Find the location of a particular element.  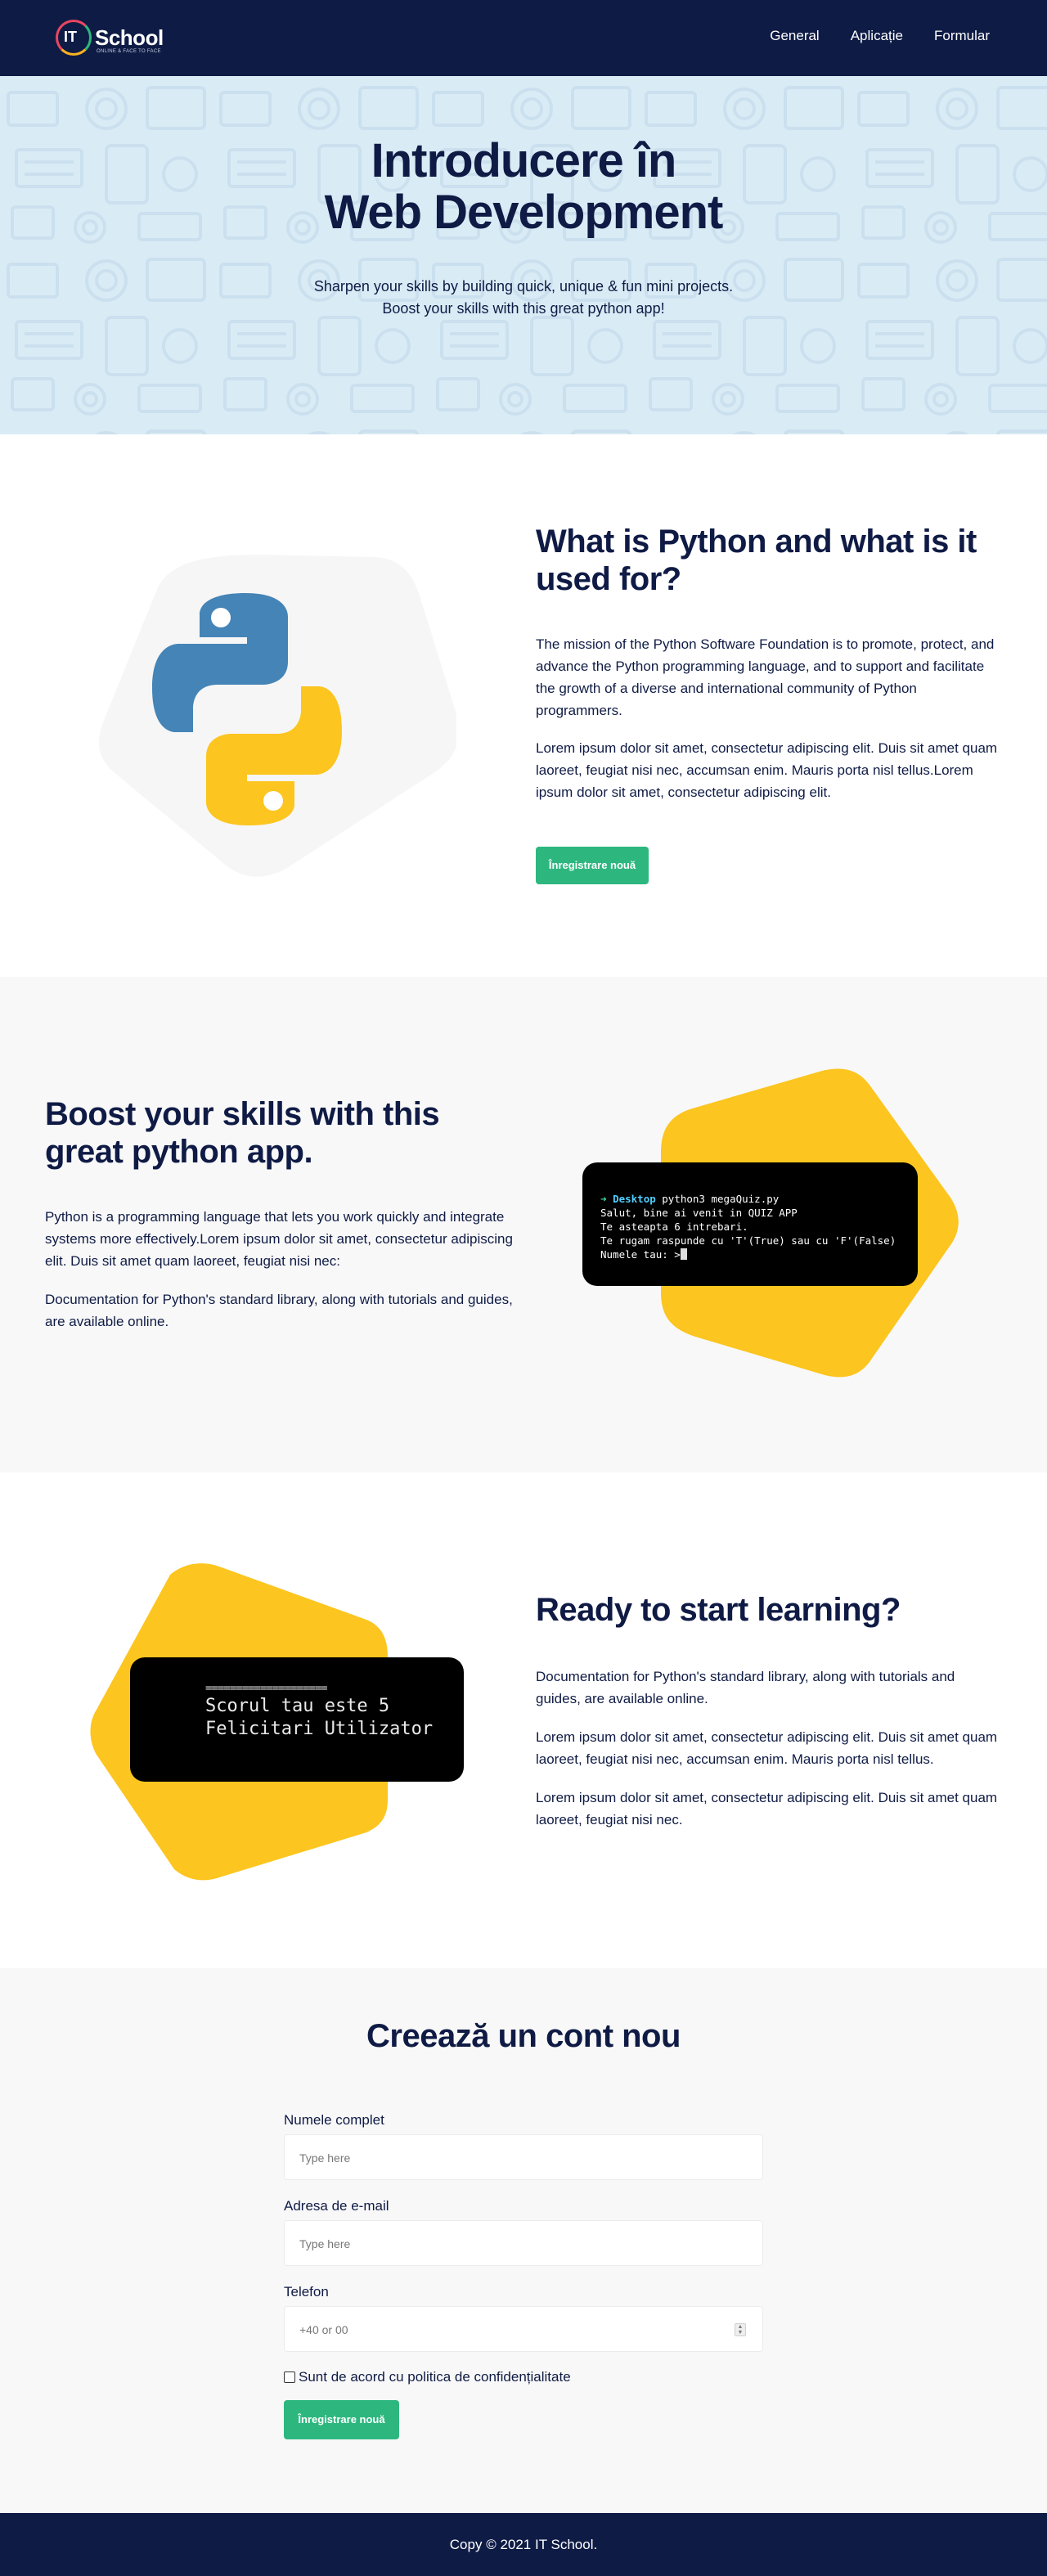

congrats-line: Felicitari Utilizator is located at coordinates (320, 1729).